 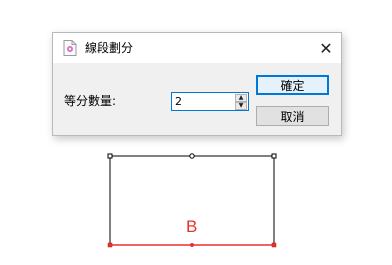 What do you see at coordinates (192, 156) in the screenshot?
I see `handle-top-mid` at bounding box center [192, 156].